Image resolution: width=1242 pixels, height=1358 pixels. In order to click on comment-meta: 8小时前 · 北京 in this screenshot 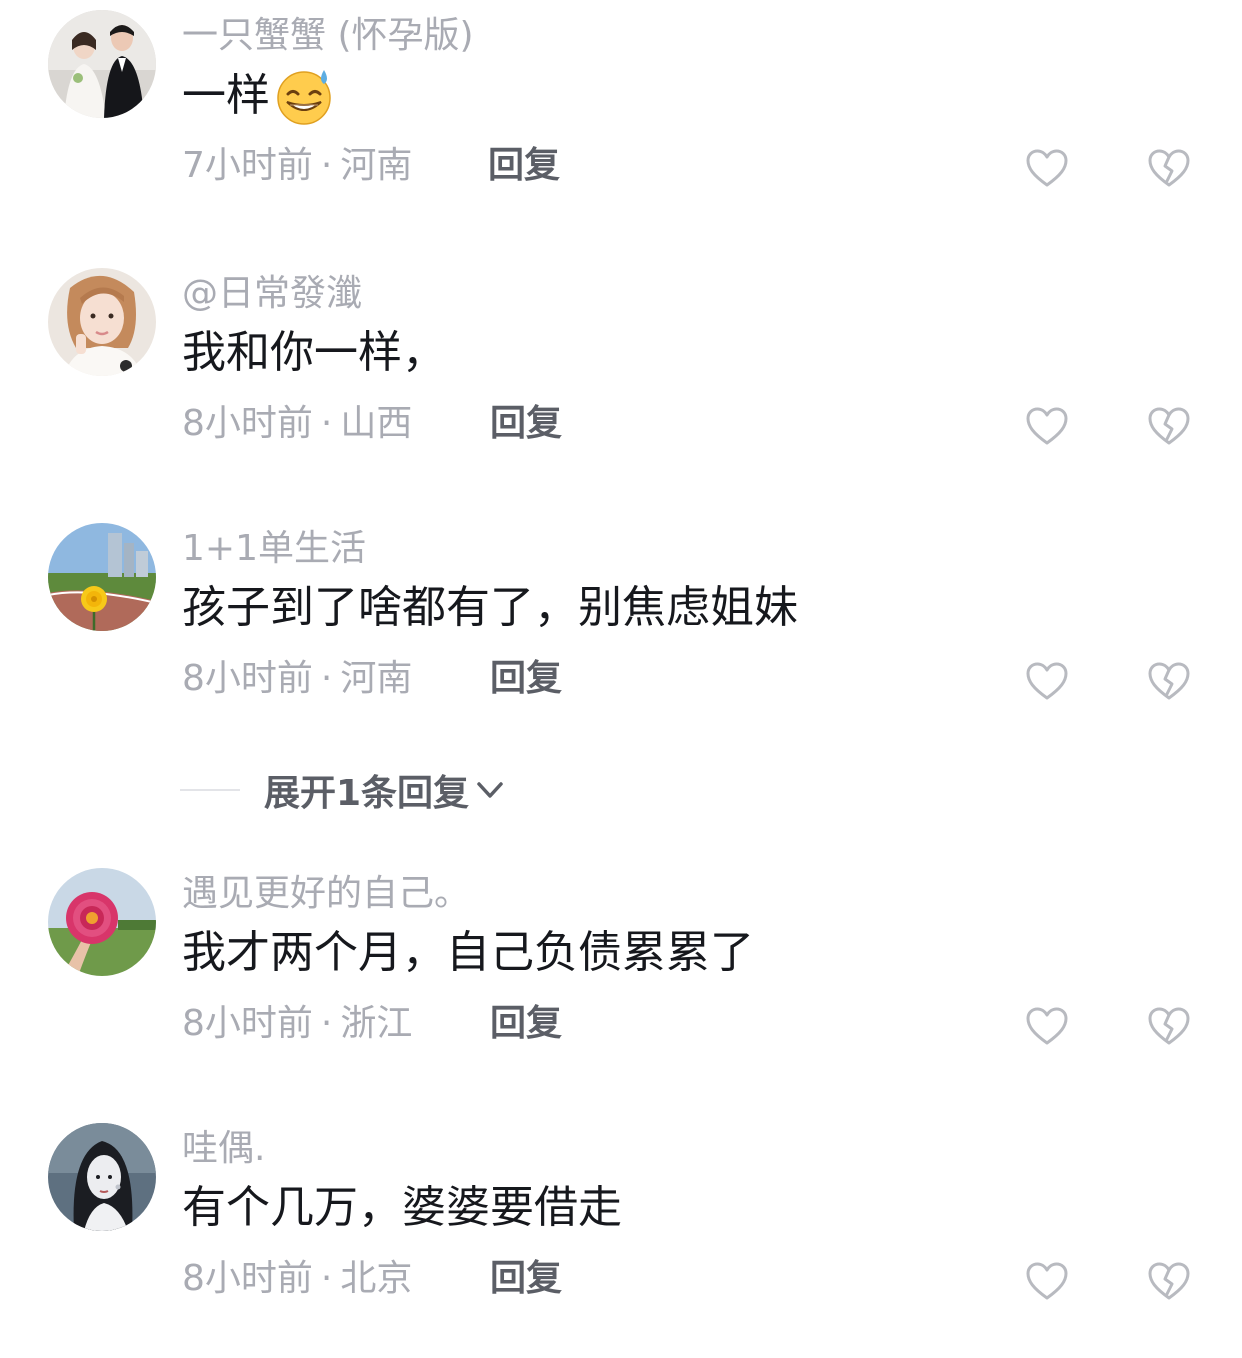, I will do `click(297, 1279)`.